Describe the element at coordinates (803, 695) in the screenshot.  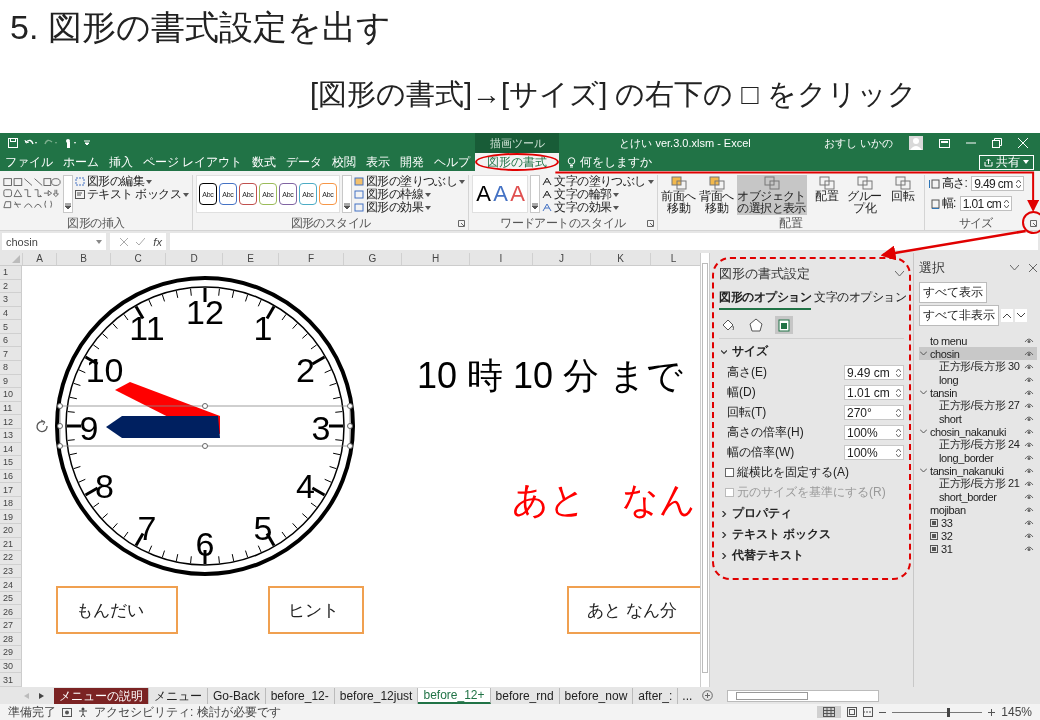
I see `horizontal-scrollbar` at that location.